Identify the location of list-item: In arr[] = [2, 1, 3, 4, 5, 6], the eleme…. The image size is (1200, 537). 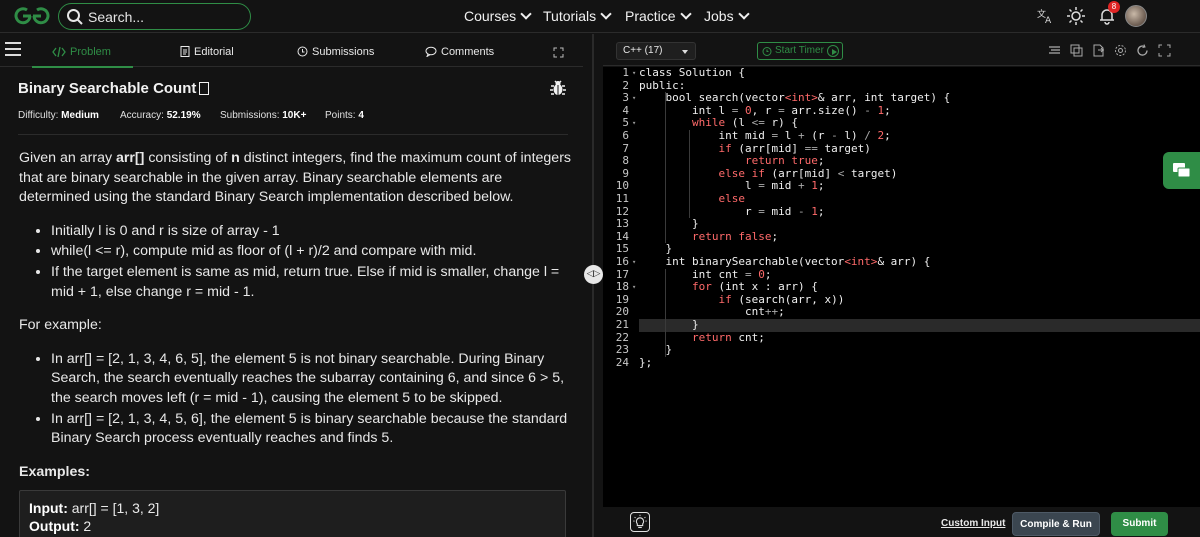
(311, 429).